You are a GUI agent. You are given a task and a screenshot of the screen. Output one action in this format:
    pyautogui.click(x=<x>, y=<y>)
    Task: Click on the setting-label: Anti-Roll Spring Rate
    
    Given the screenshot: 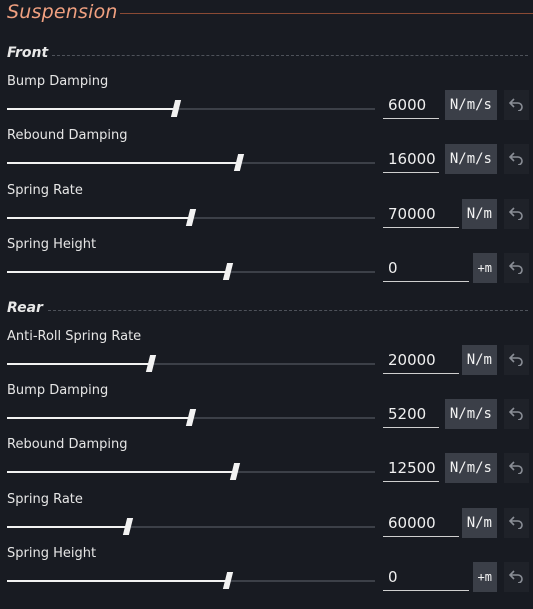 What is the action you would take?
    pyautogui.click(x=74, y=336)
    